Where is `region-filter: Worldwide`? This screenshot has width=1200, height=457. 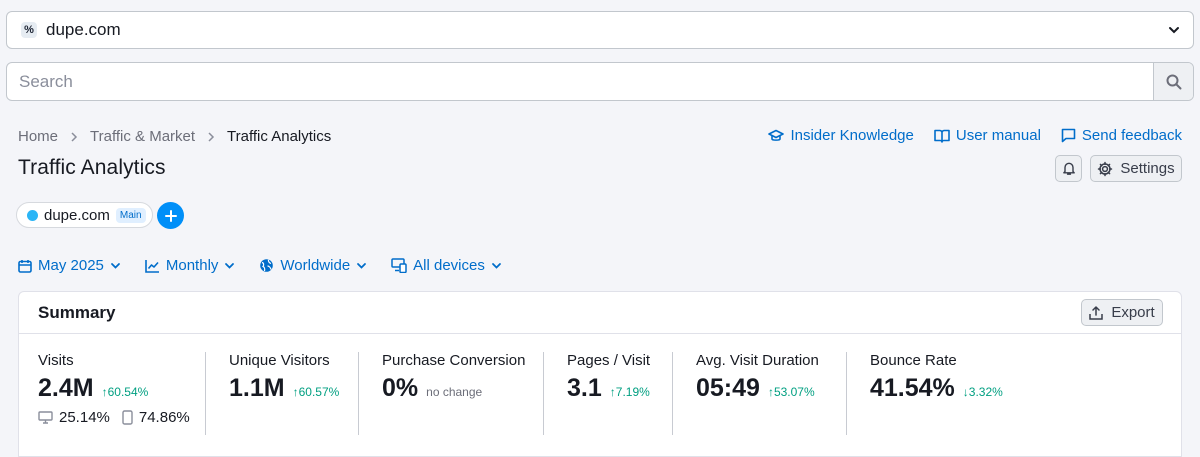
region-filter: Worldwide is located at coordinates (313, 265).